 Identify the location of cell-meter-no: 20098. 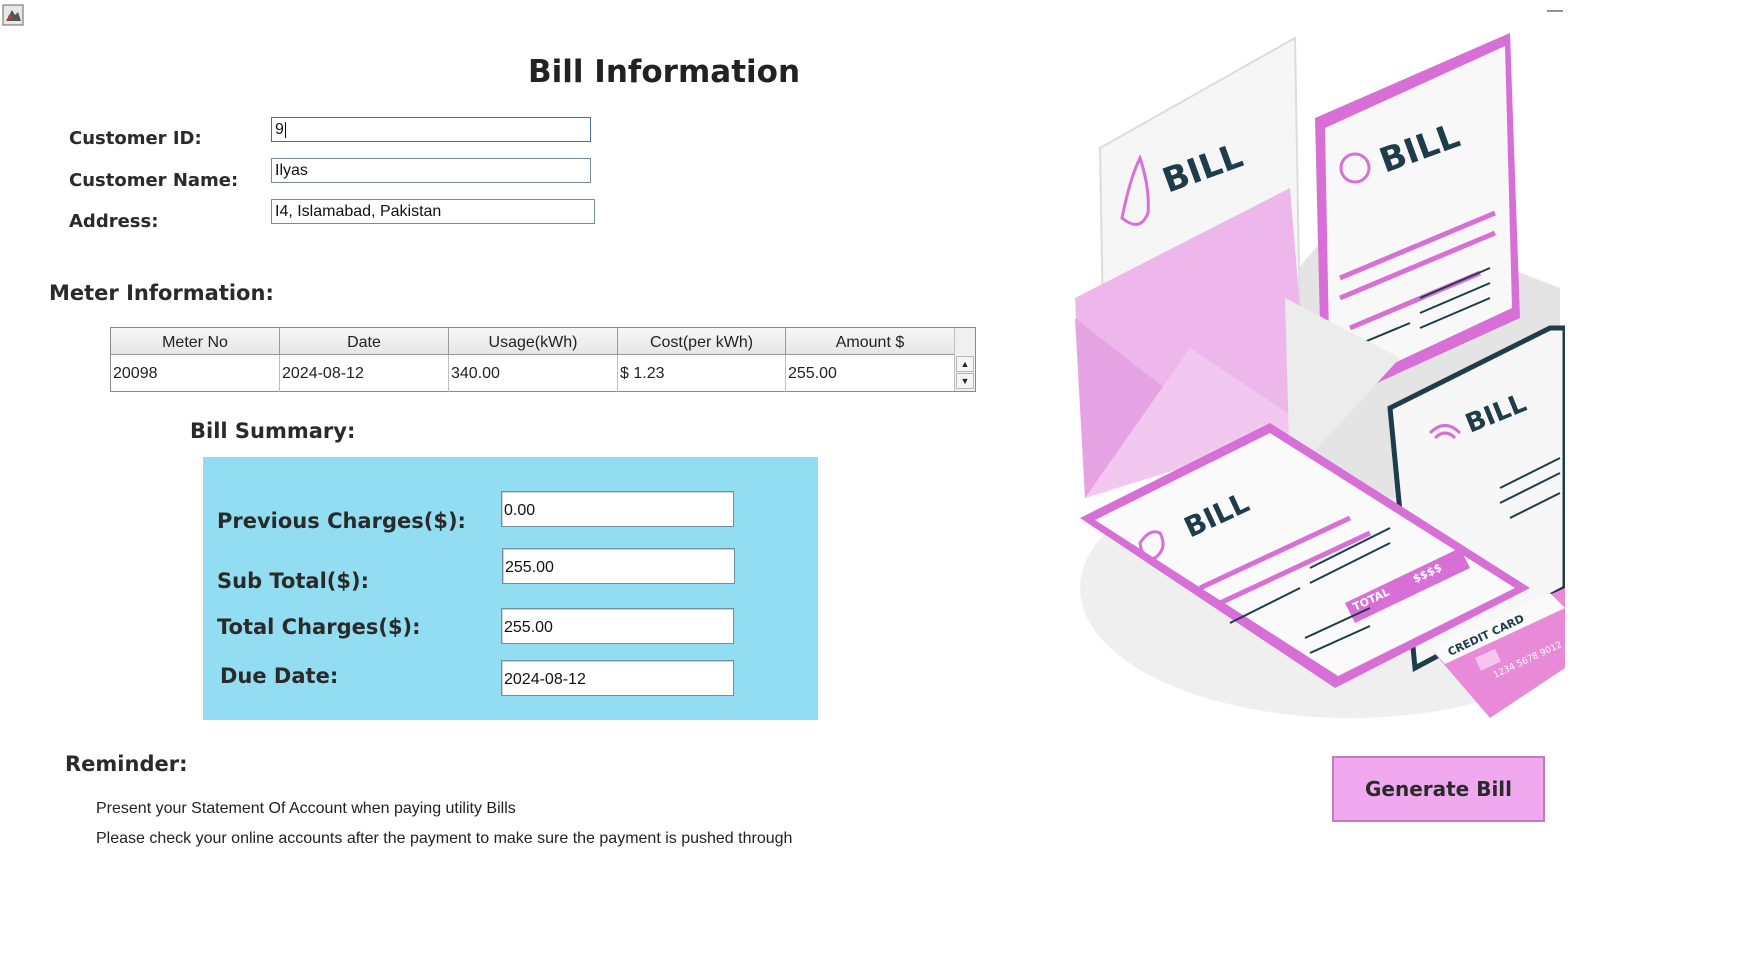
(195, 373).